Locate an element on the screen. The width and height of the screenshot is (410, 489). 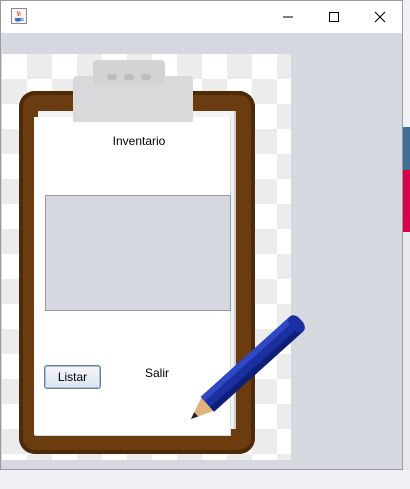
exit-button: Salir is located at coordinates (157, 374).